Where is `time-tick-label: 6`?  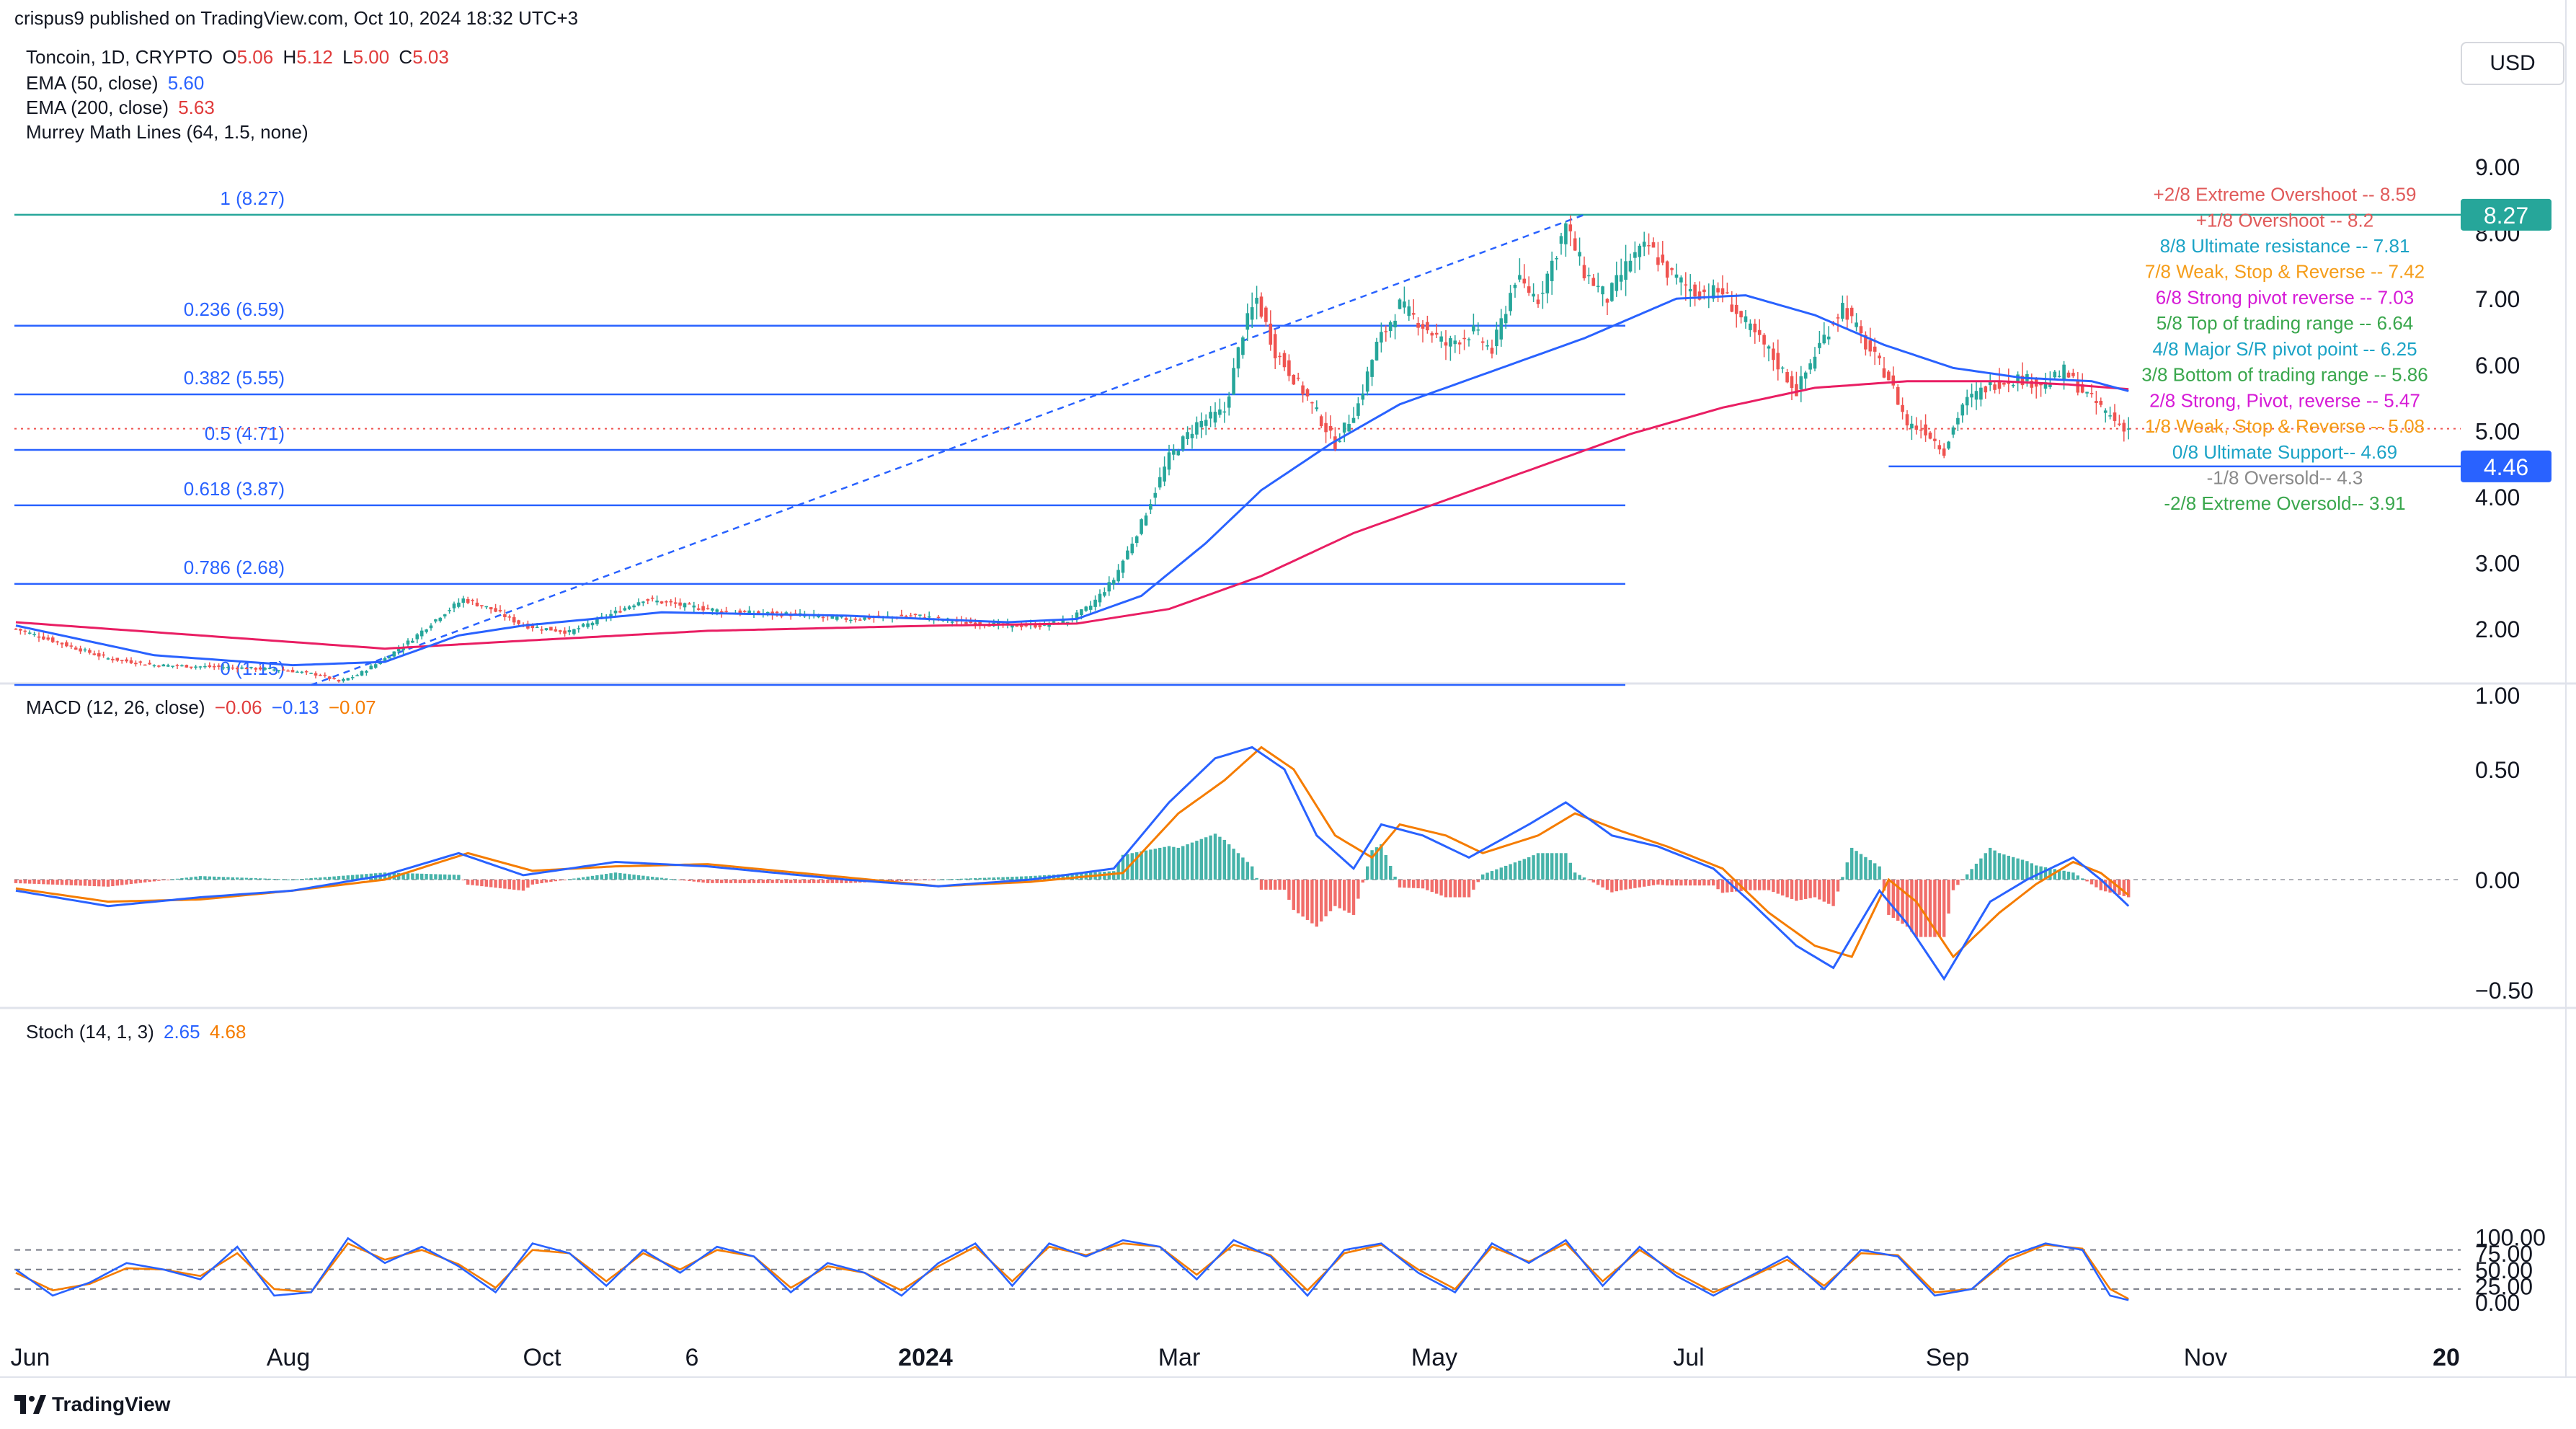 time-tick-label: 6 is located at coordinates (692, 1358).